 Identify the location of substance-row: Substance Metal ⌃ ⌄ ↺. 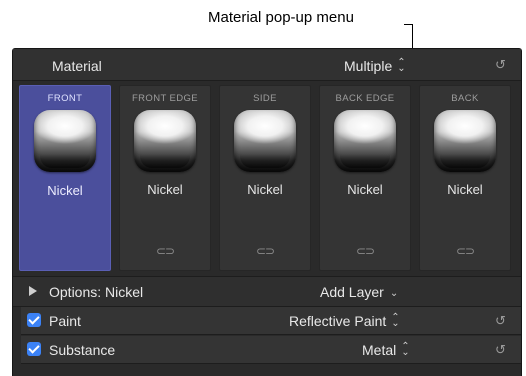
(271, 350).